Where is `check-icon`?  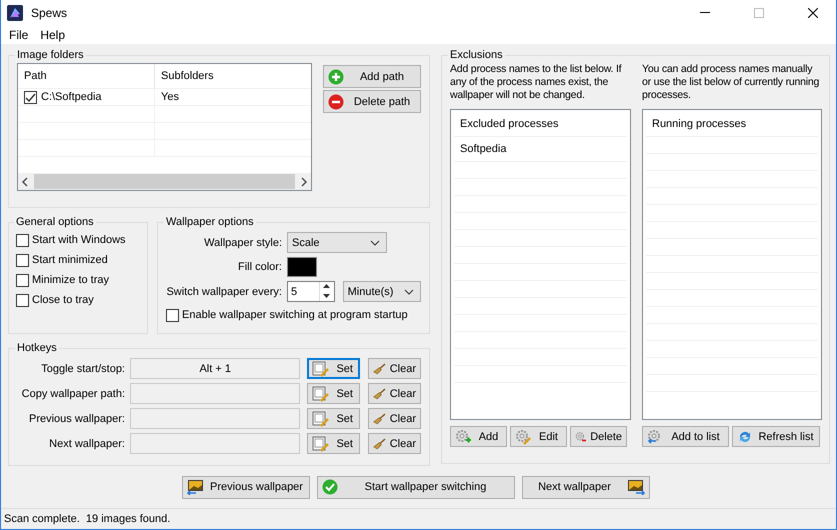
check-icon is located at coordinates (330, 487).